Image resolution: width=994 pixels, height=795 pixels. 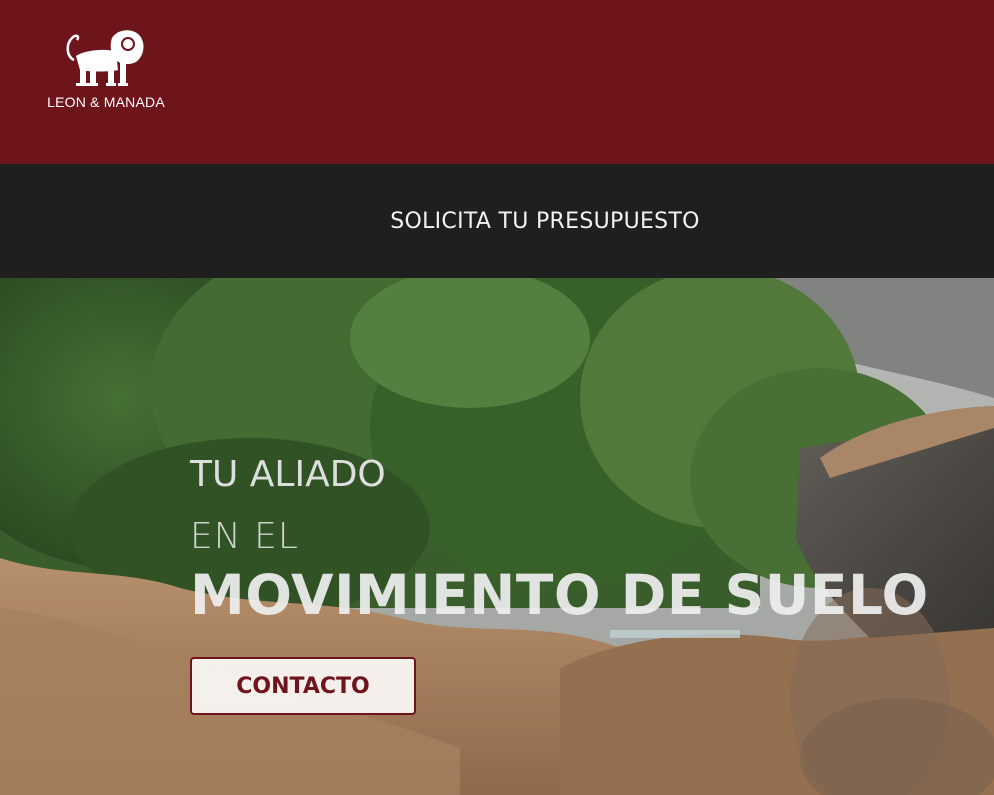 What do you see at coordinates (106, 102) in the screenshot?
I see `brand-name: LEON & MANADA` at bounding box center [106, 102].